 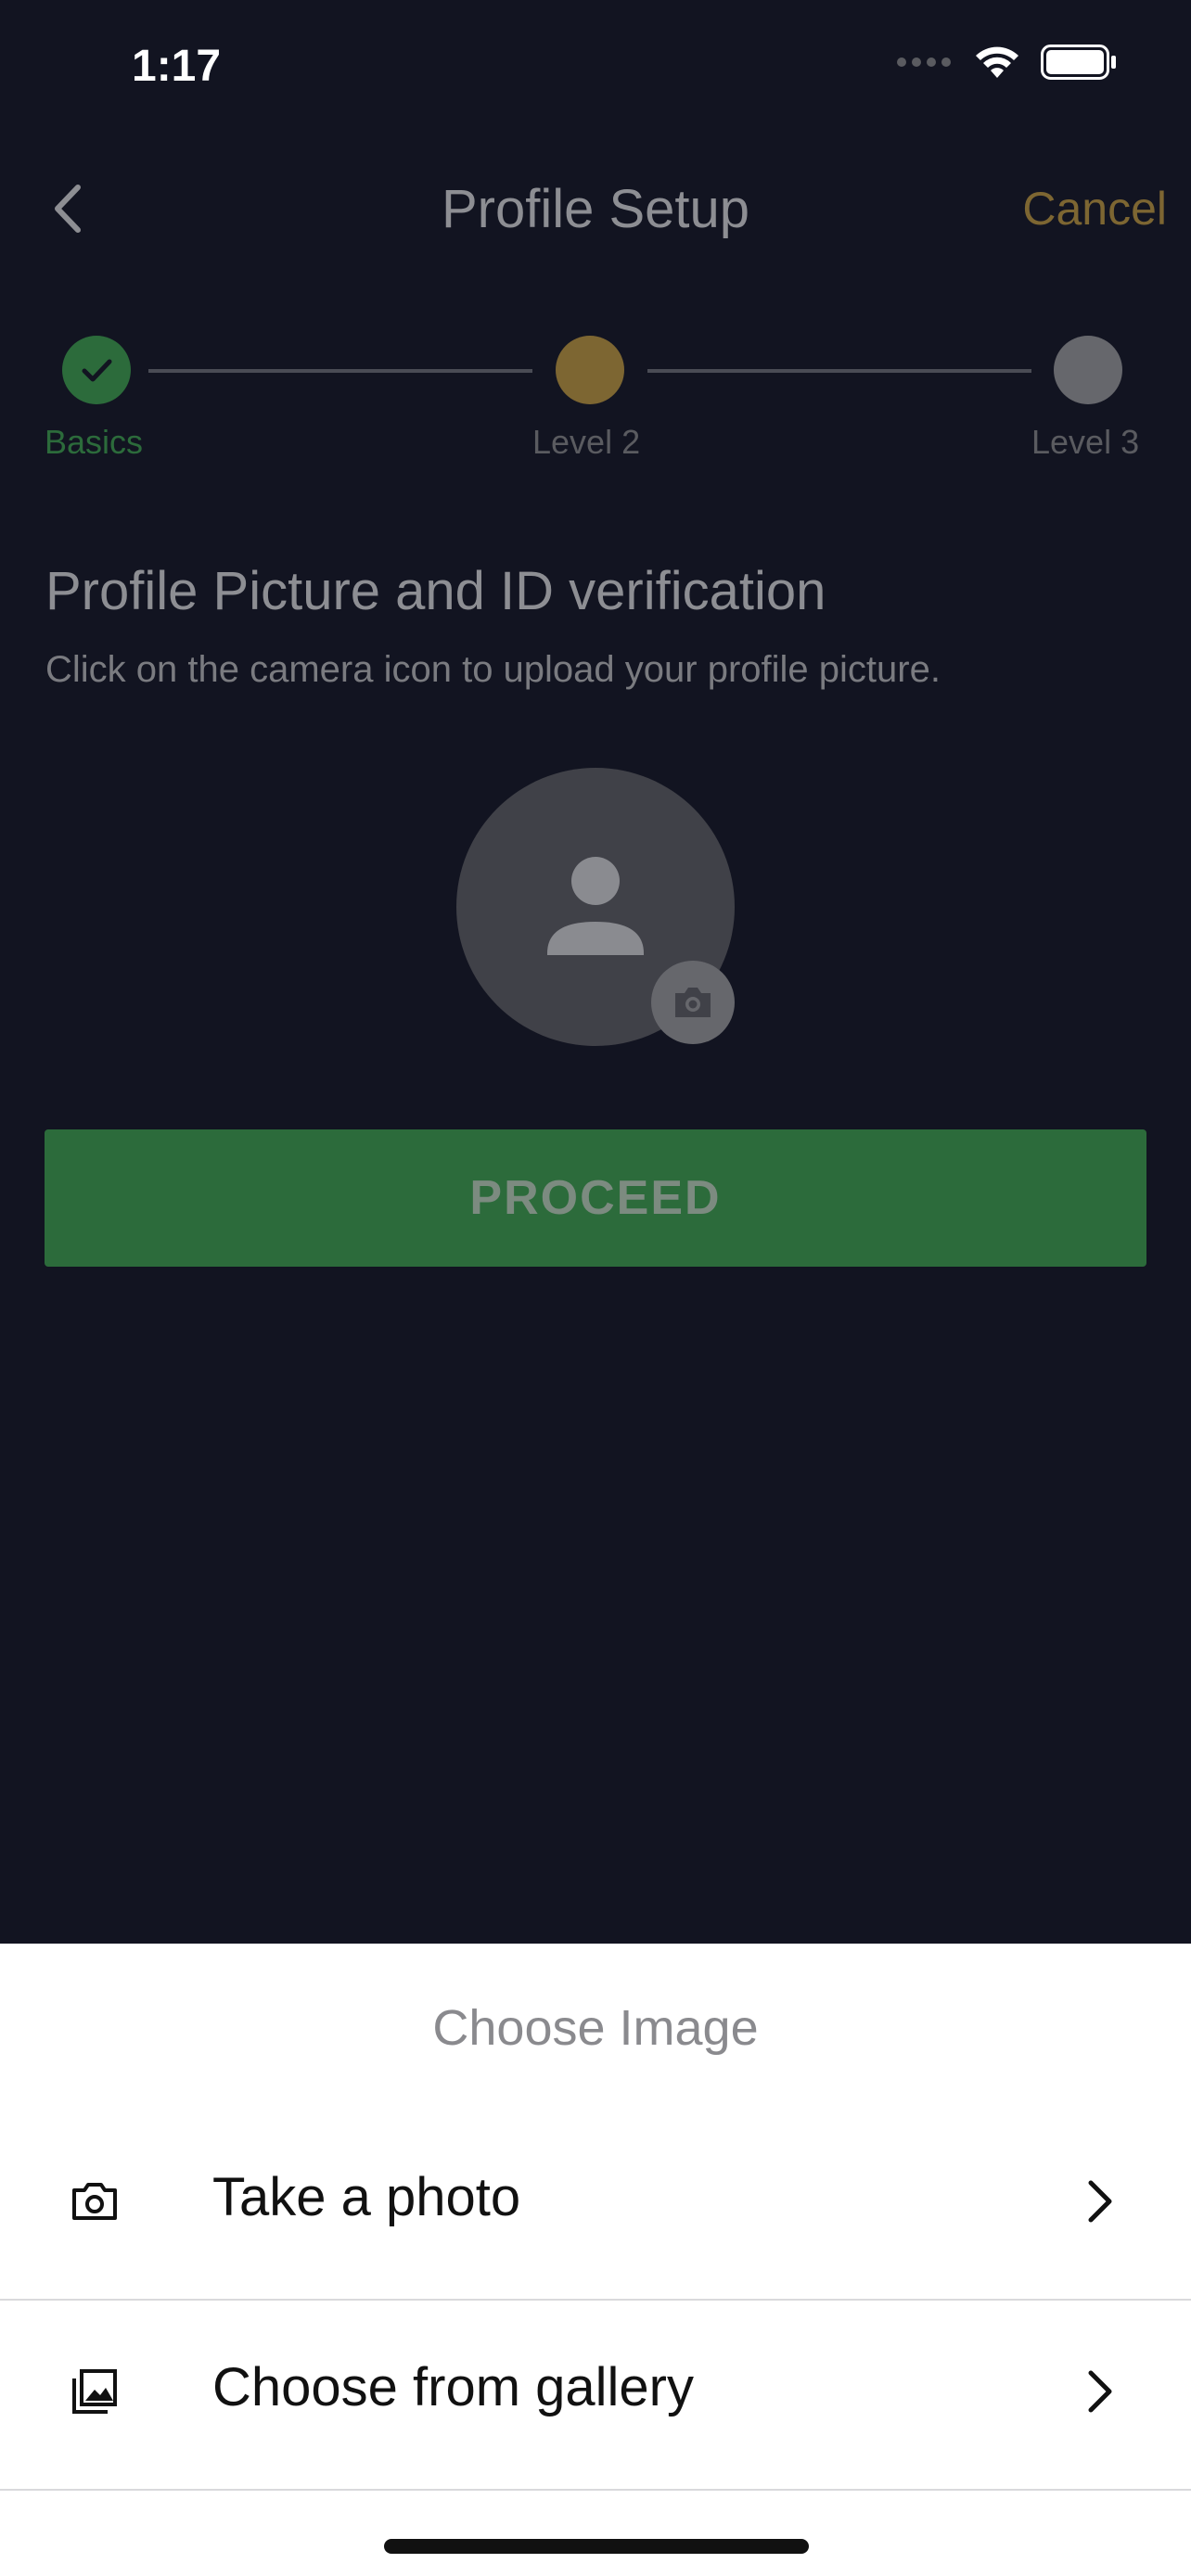 What do you see at coordinates (595, 65) in the screenshot?
I see `status-bar: 1:17` at bounding box center [595, 65].